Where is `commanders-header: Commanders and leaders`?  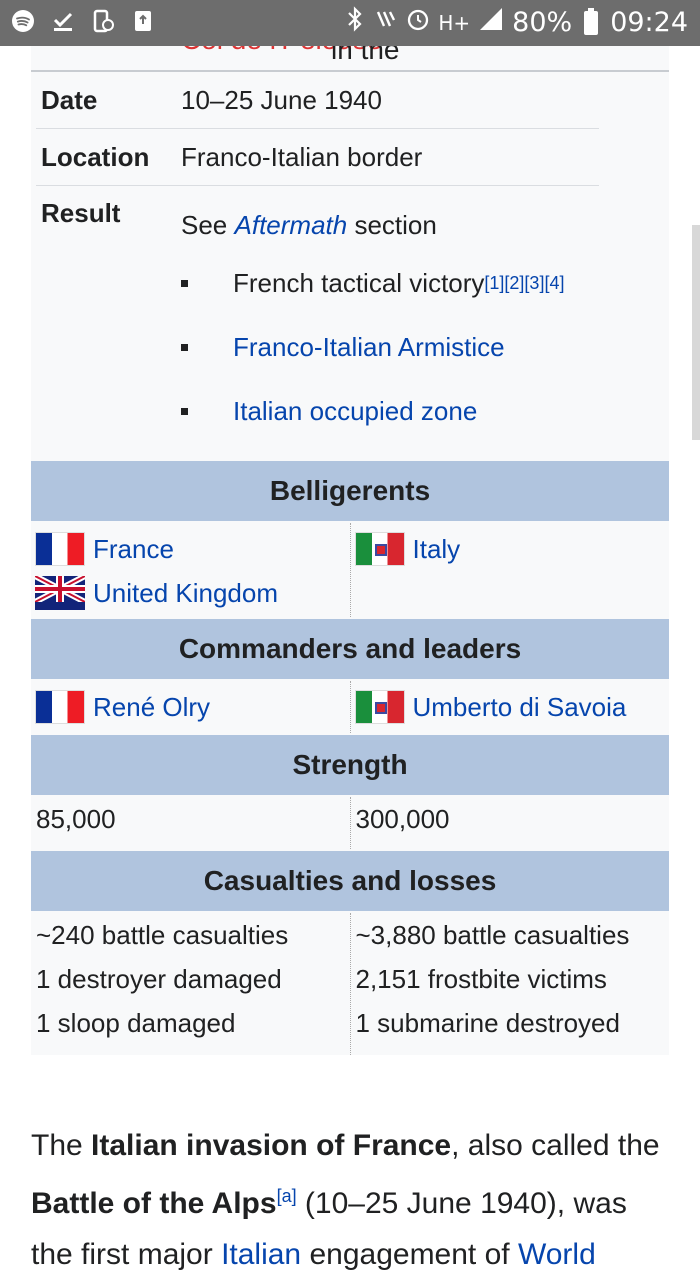 commanders-header: Commanders and leaders is located at coordinates (350, 649).